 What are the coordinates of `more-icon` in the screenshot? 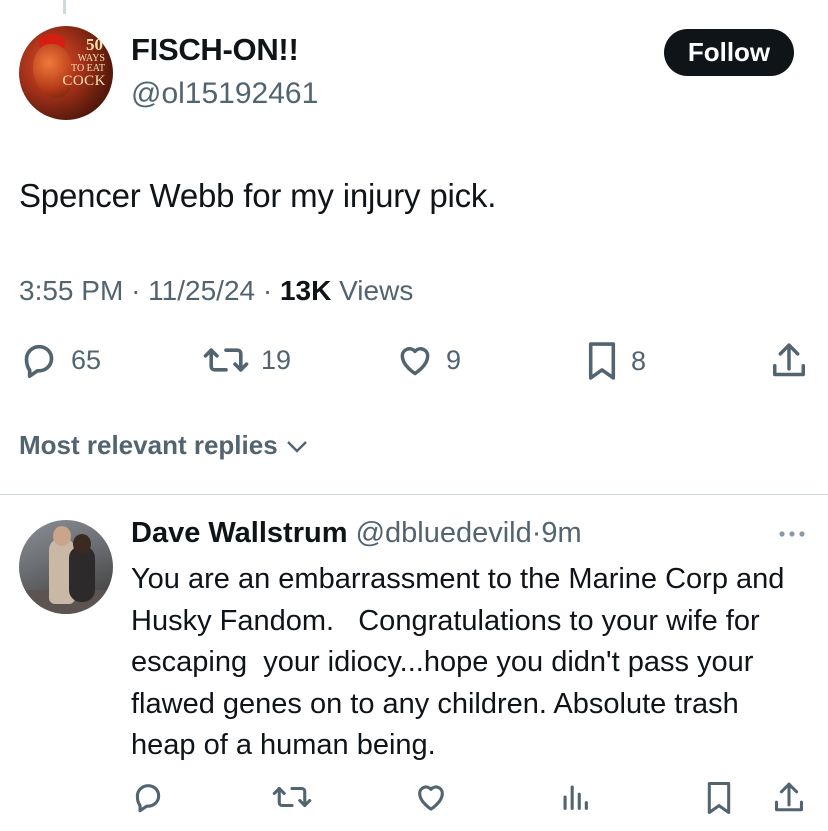 It's located at (792, 534).